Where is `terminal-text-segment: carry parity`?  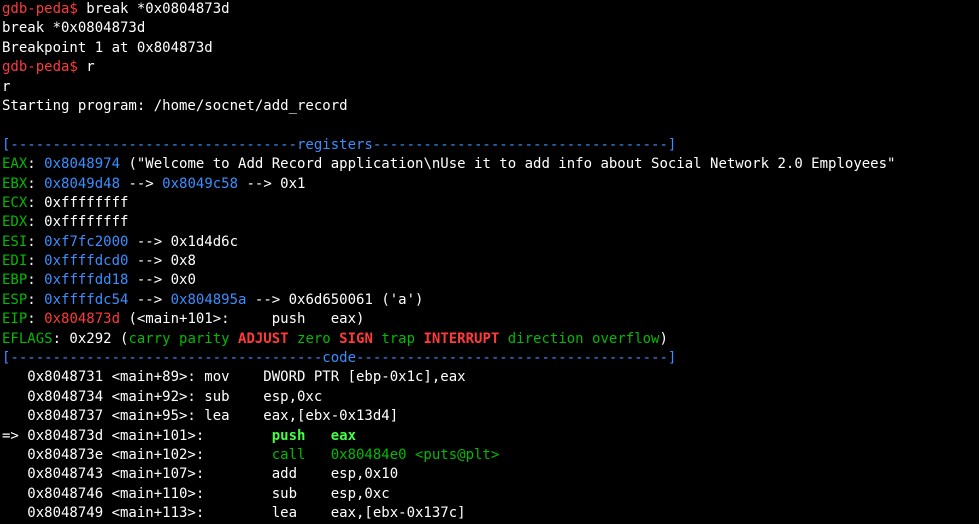
terminal-text-segment: carry parity is located at coordinates (183, 338).